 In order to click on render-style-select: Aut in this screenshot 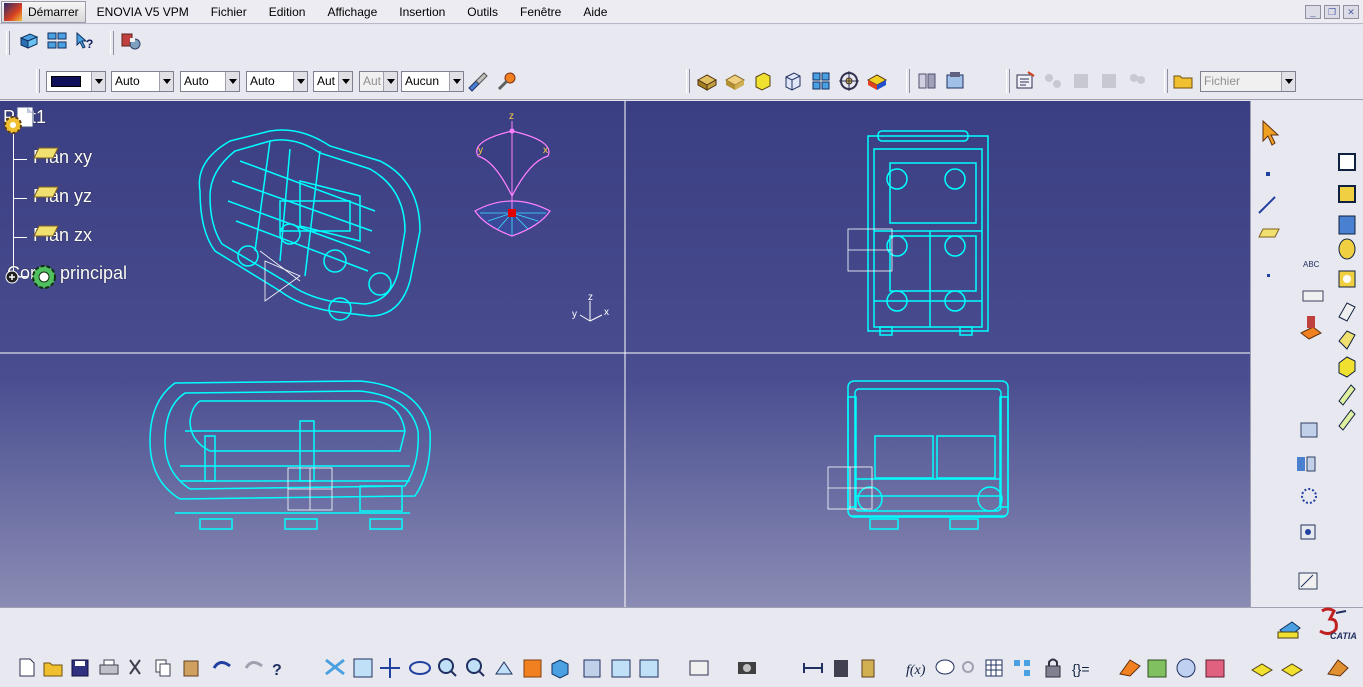, I will do `click(378, 81)`.